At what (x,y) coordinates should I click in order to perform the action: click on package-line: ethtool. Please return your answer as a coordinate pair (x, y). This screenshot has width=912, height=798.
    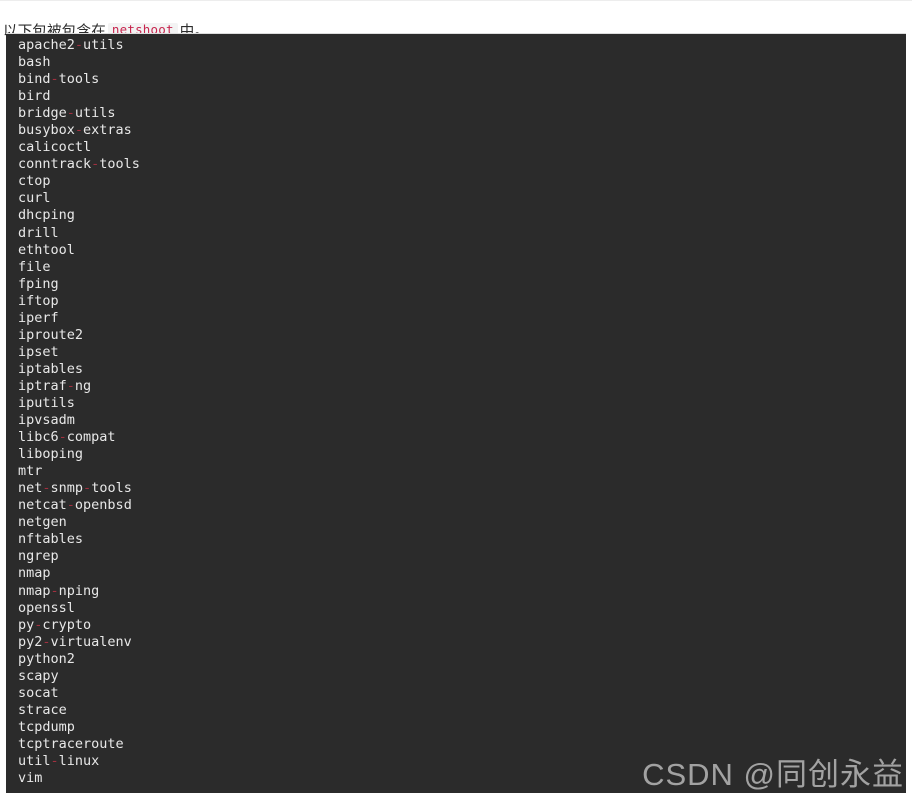
    Looking at the image, I should click on (79, 250).